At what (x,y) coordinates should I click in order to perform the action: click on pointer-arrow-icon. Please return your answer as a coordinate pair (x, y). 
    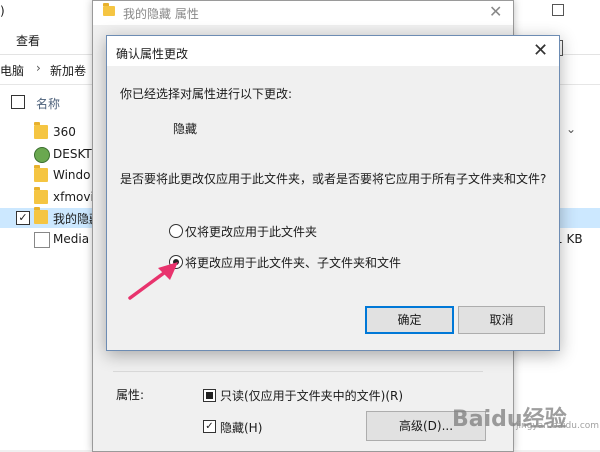
    Looking at the image, I should click on (153, 281).